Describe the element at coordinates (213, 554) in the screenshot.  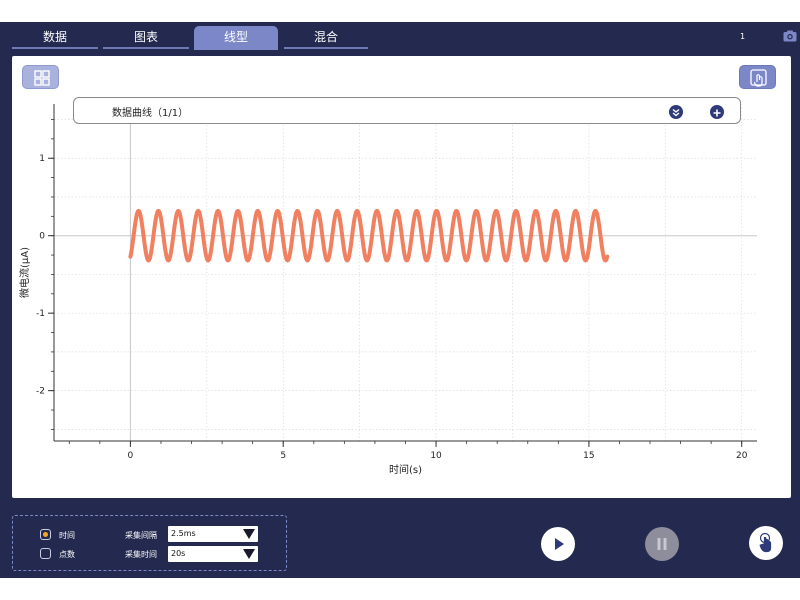
I see `duration-select: 20s` at that location.